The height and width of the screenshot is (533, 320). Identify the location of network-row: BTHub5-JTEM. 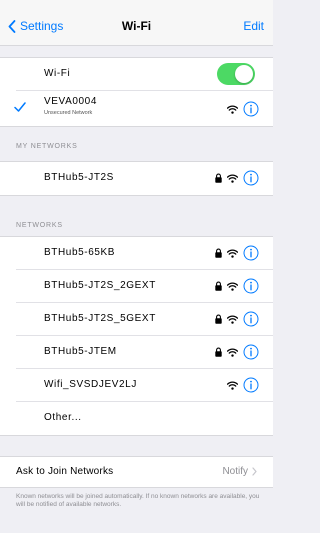
(136, 352).